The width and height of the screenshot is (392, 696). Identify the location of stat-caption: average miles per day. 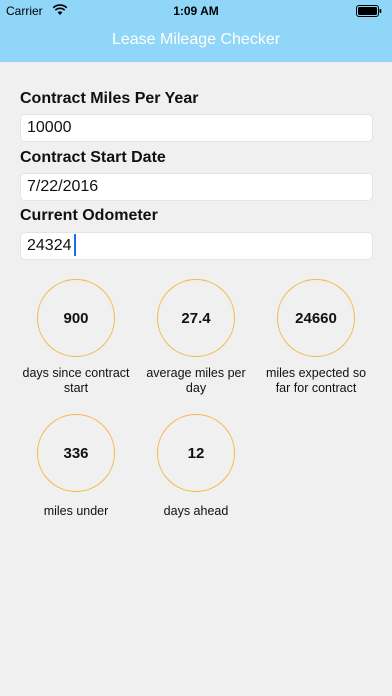
(196, 380).